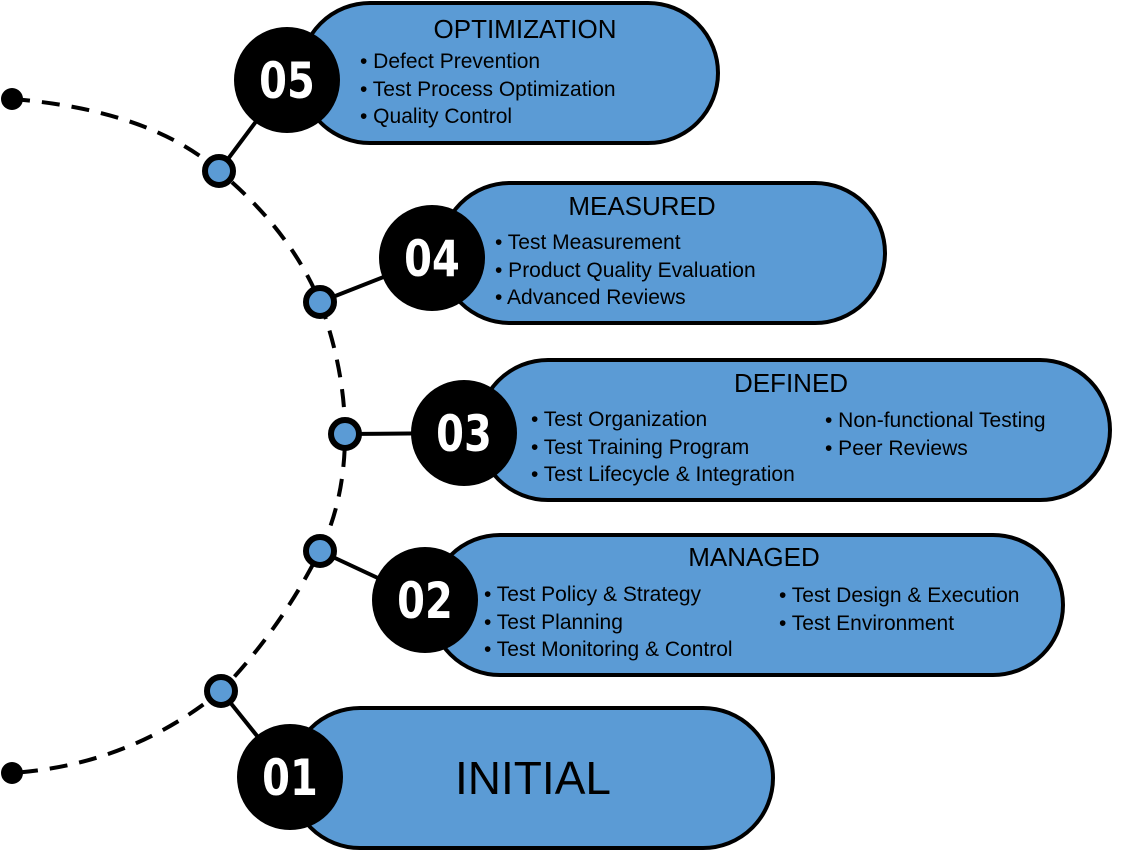 The height and width of the screenshot is (854, 1147). I want to click on level-number: 05, so click(287, 81).